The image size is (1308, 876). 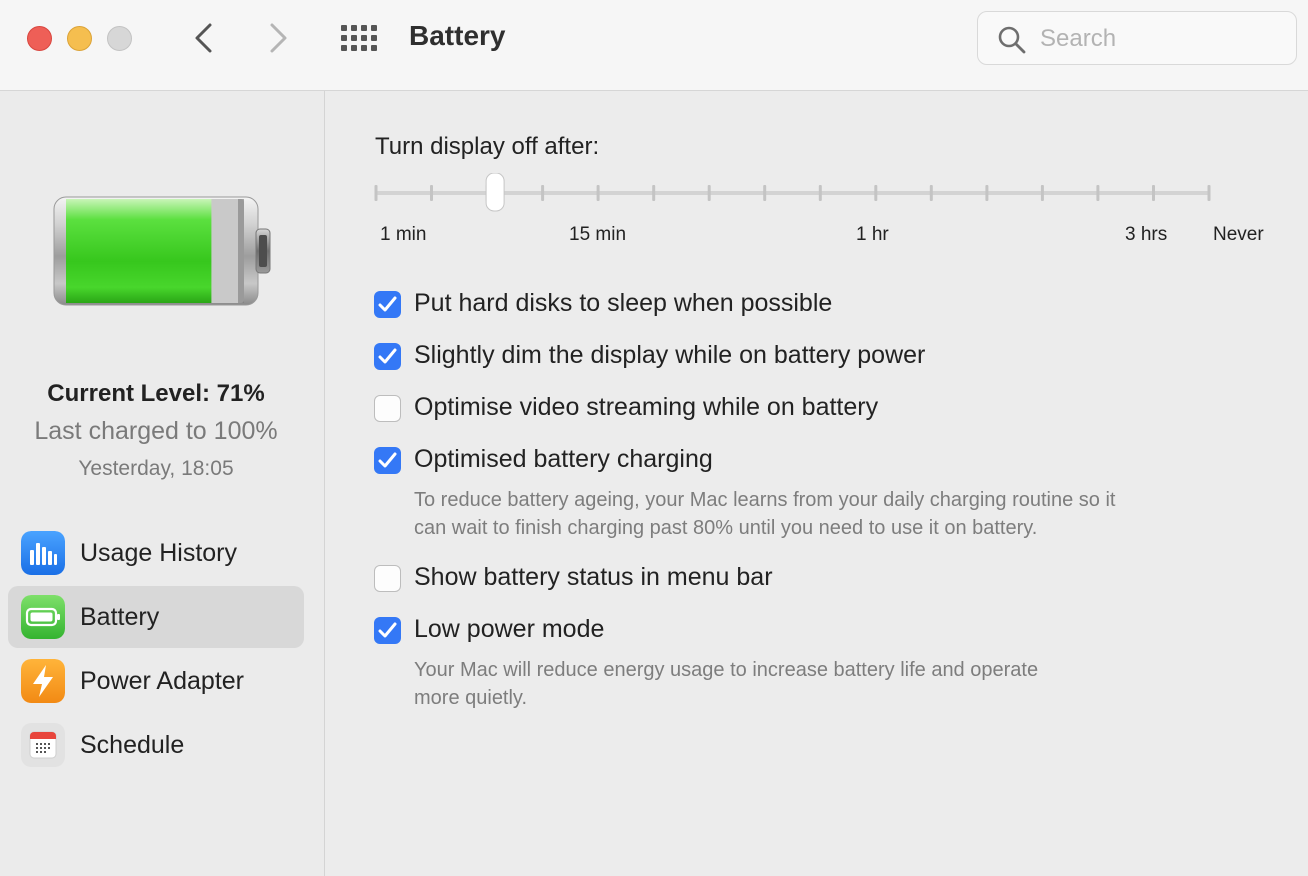 I want to click on forward-button, so click(x=278, y=38).